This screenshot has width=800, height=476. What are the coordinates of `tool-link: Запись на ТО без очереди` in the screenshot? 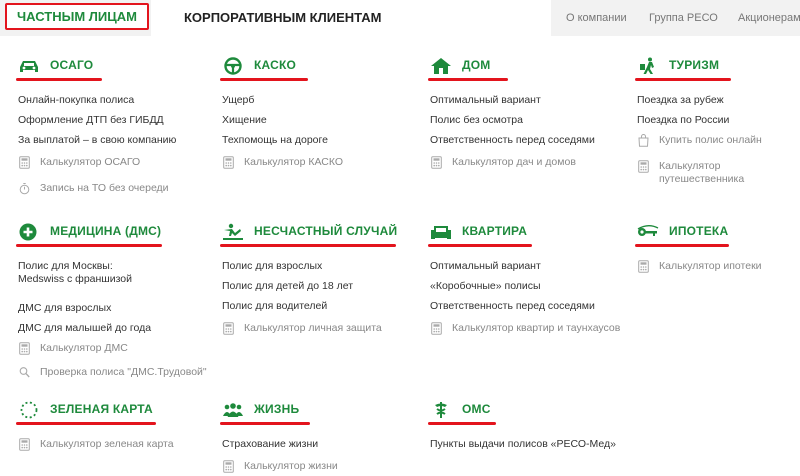 It's located at (93, 188).